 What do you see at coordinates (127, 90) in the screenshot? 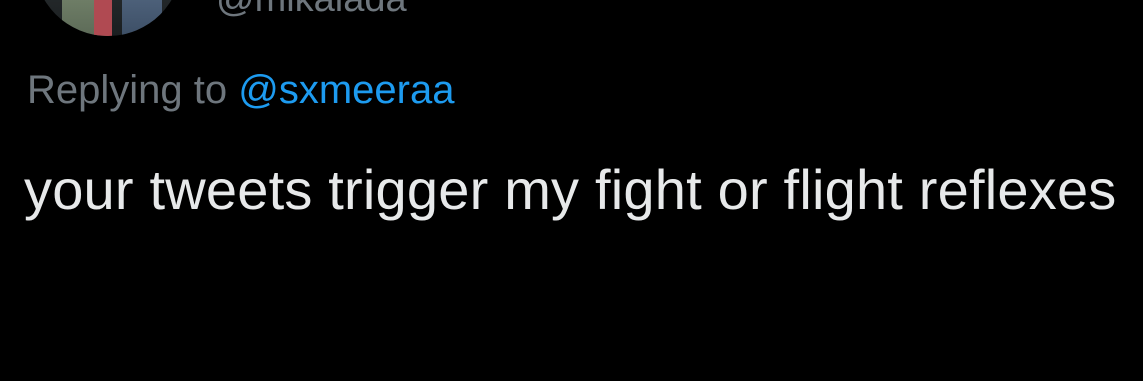
I see `replying-to-label: Replying to` at bounding box center [127, 90].